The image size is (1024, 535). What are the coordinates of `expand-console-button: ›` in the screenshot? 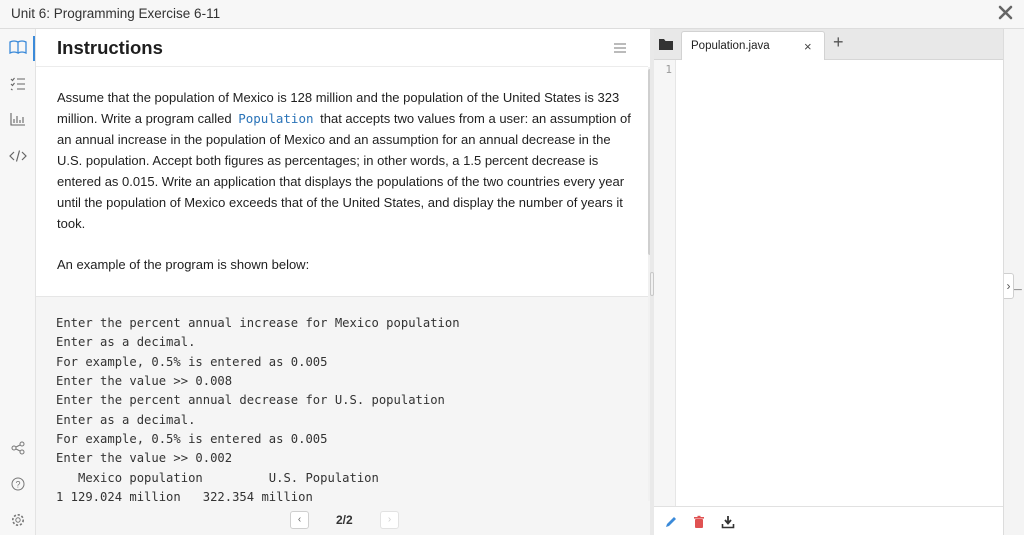 It's located at (1009, 286).